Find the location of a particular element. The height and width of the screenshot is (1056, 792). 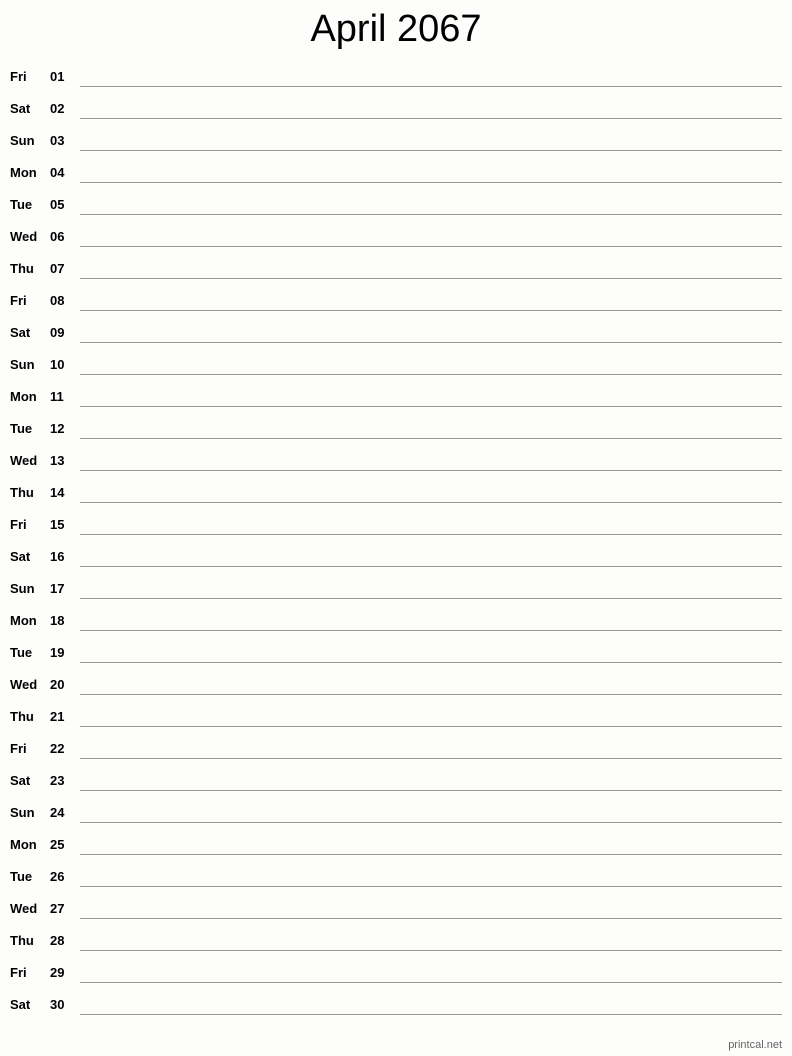

day-row: Sat 23 is located at coordinates (396, 780).